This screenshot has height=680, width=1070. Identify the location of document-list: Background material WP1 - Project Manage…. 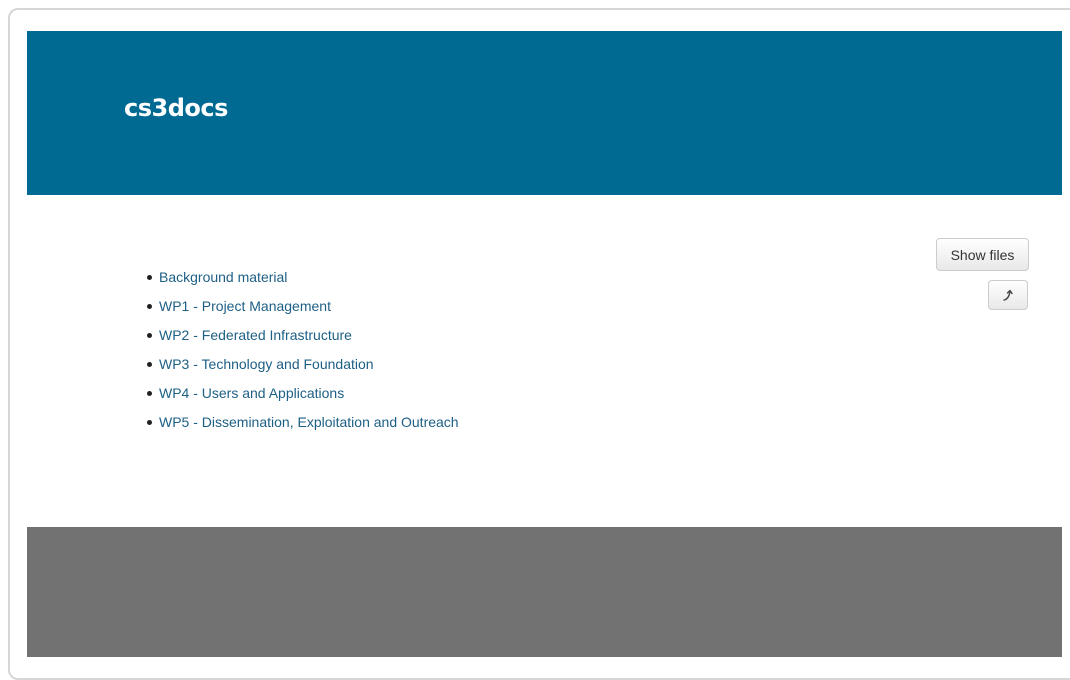
(303, 354).